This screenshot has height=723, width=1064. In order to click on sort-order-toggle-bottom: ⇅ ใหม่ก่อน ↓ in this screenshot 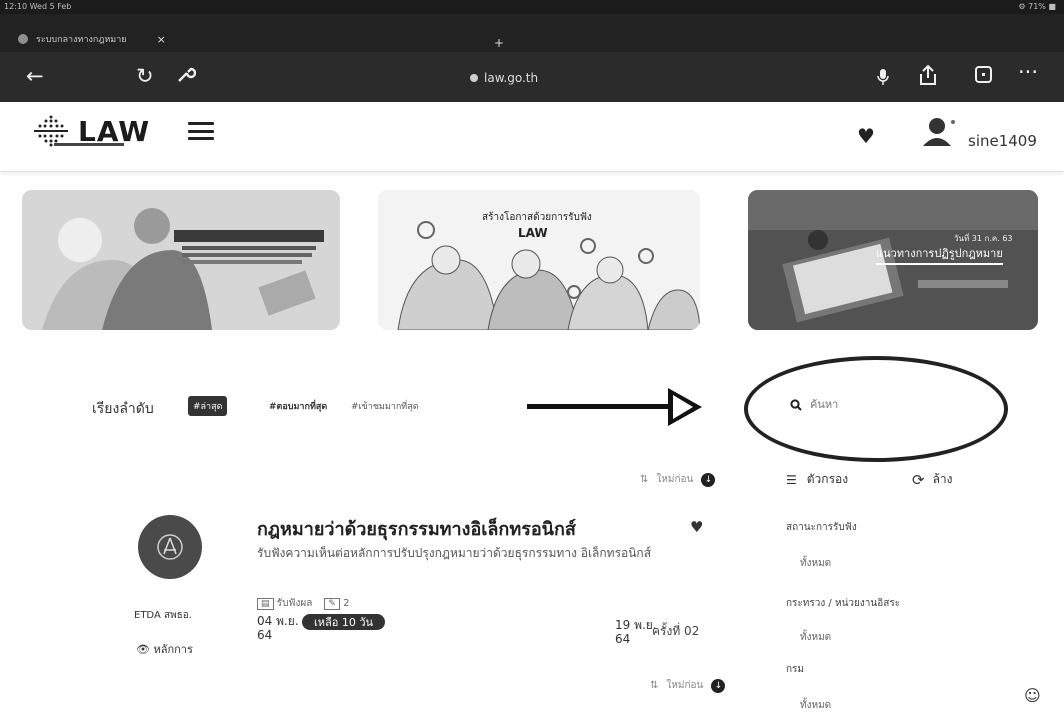, I will do `click(688, 685)`.